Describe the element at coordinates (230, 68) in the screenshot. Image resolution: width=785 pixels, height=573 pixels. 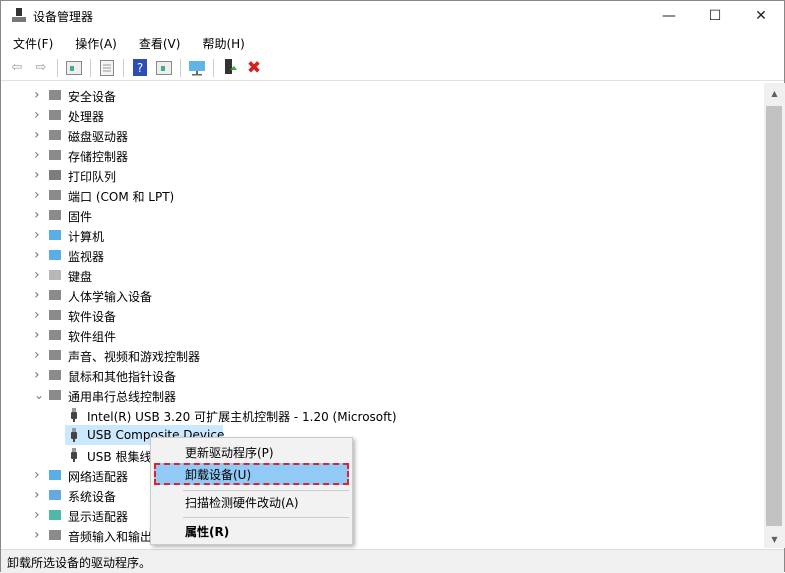
I see `update-driver-icon` at that location.